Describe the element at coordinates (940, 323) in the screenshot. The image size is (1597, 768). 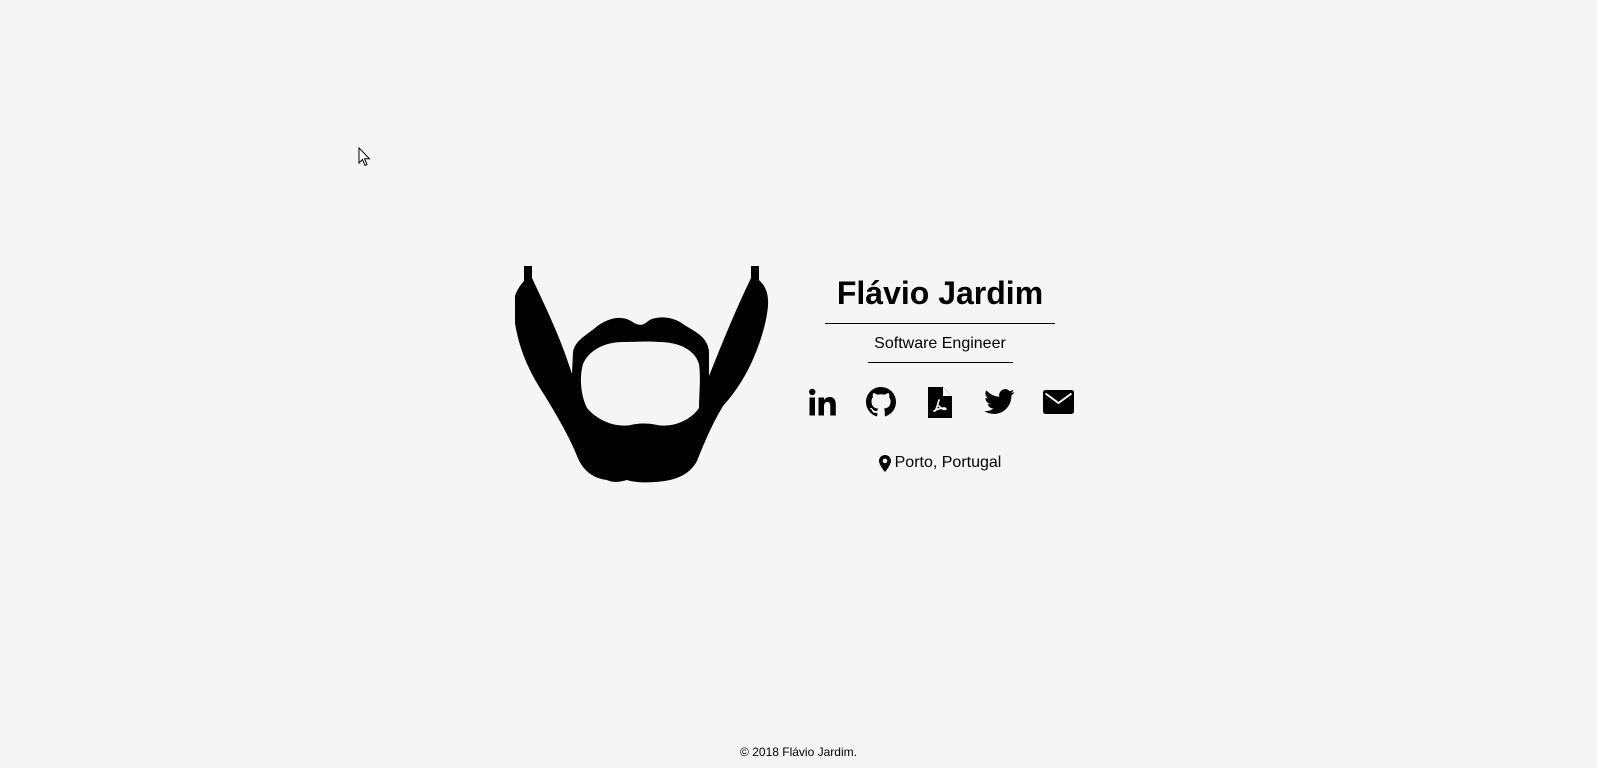
I see `name-divider` at that location.